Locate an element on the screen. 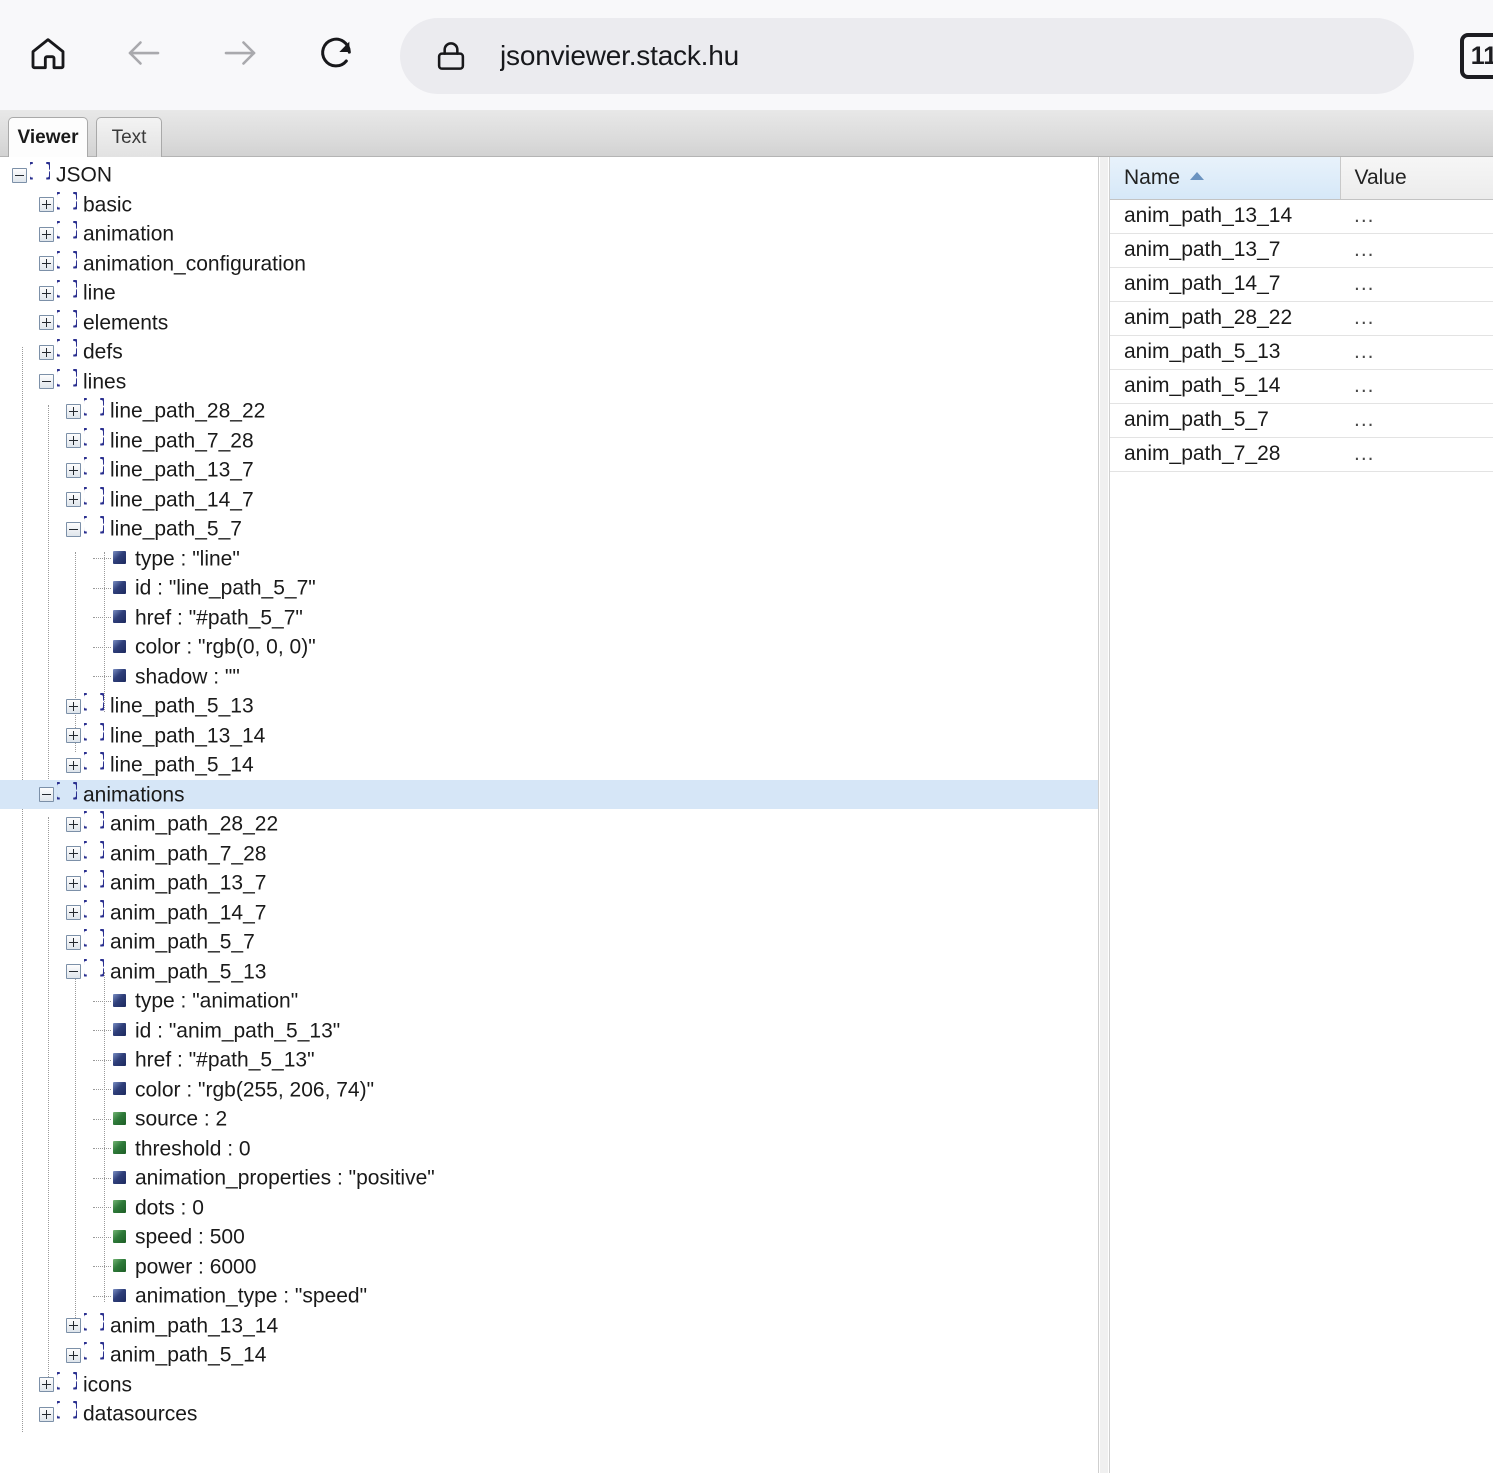 The height and width of the screenshot is (1473, 1493). column-header-value: Value is located at coordinates (1416, 178).